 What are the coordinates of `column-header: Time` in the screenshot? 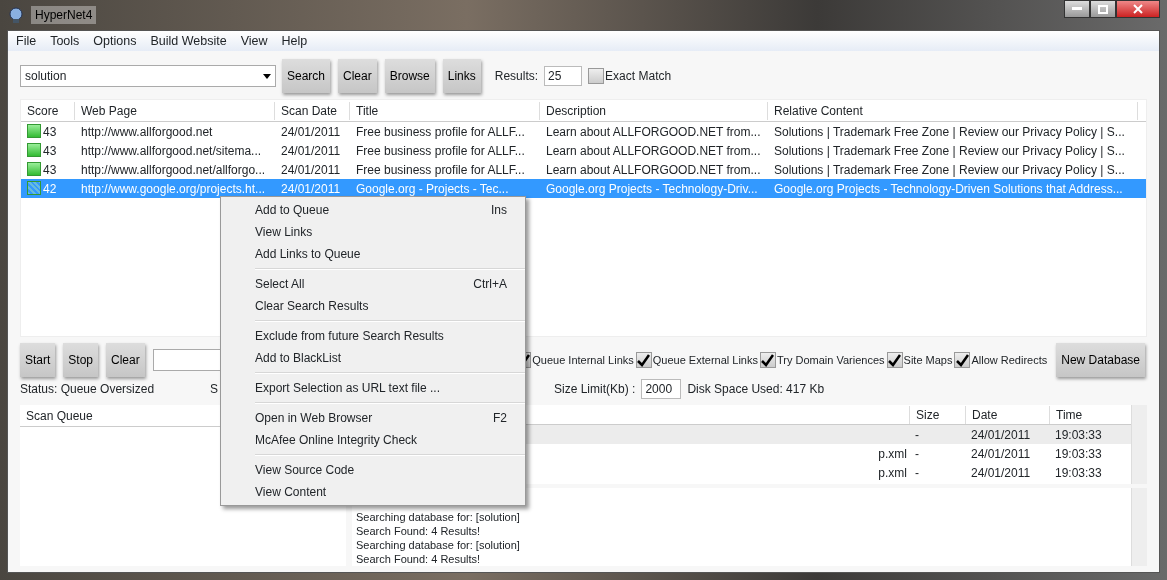 It's located at (1089, 414).